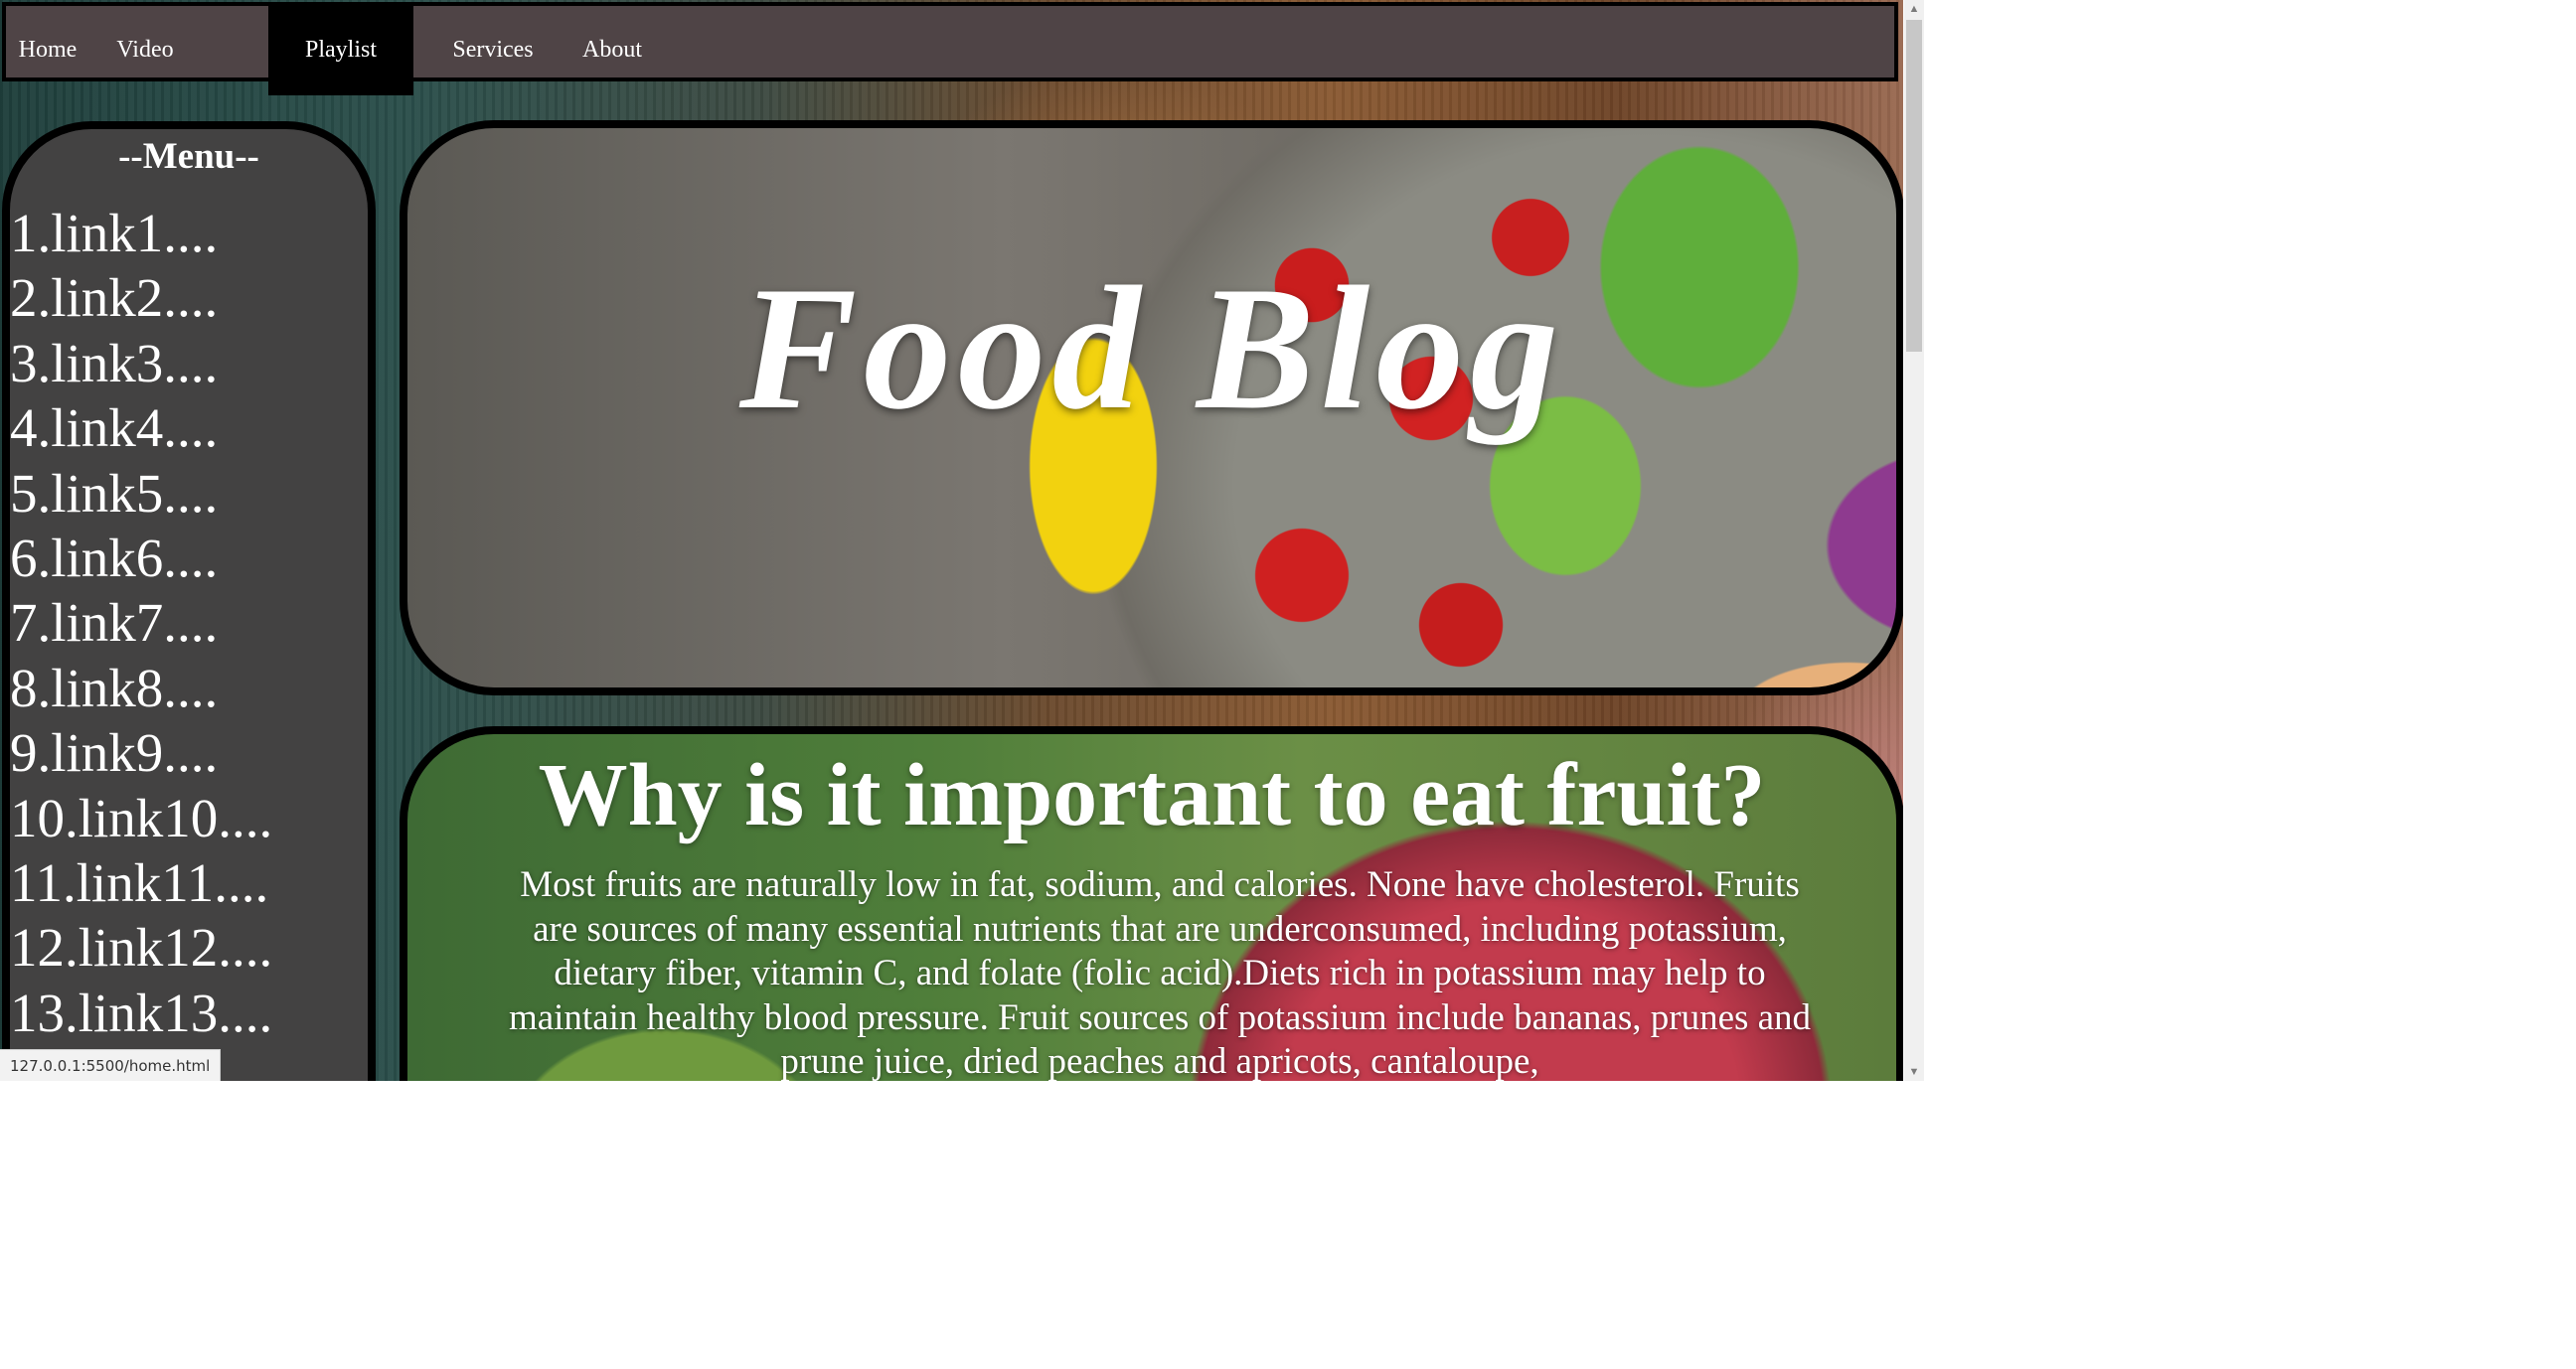 This screenshot has height=1369, width=2576. I want to click on nav-services-link: Services, so click(493, 44).